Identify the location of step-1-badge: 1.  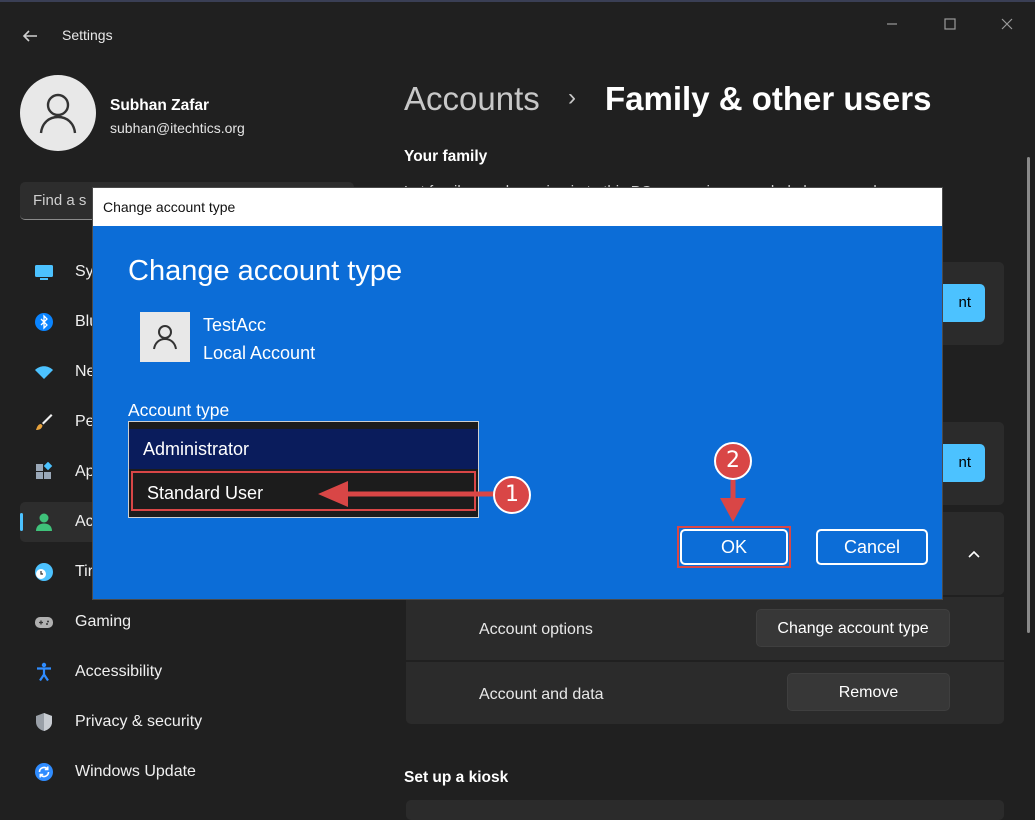
(512, 495).